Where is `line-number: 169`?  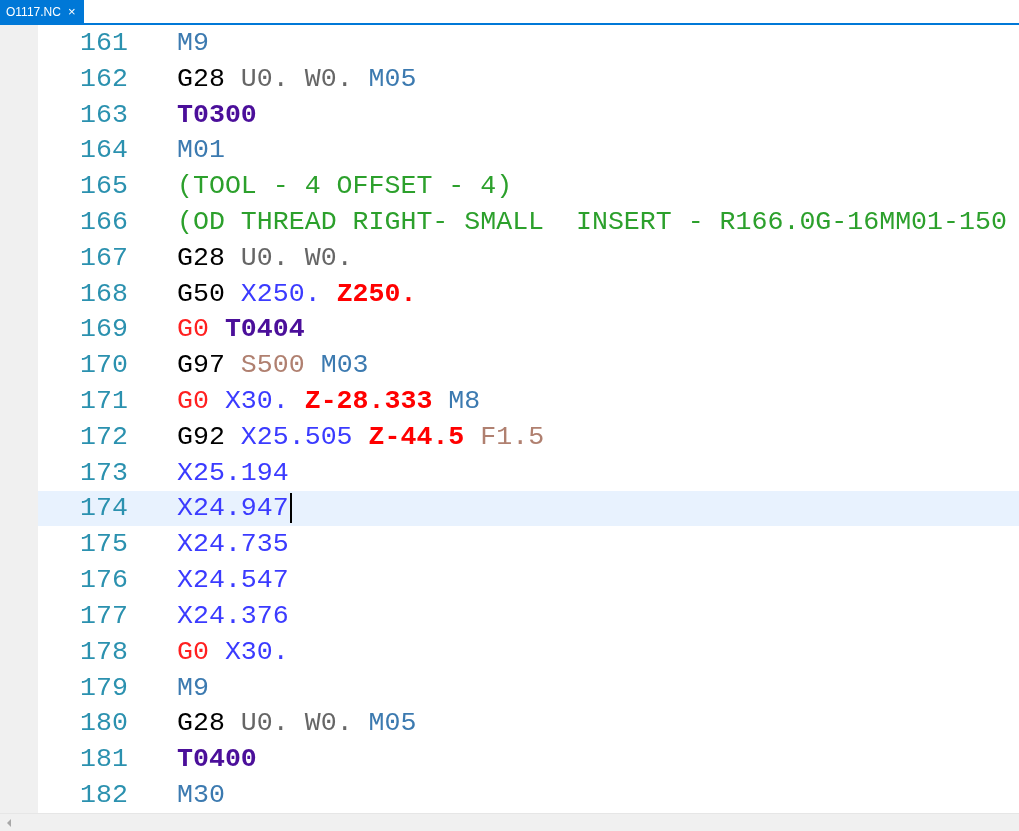 line-number: 169 is located at coordinates (104, 329).